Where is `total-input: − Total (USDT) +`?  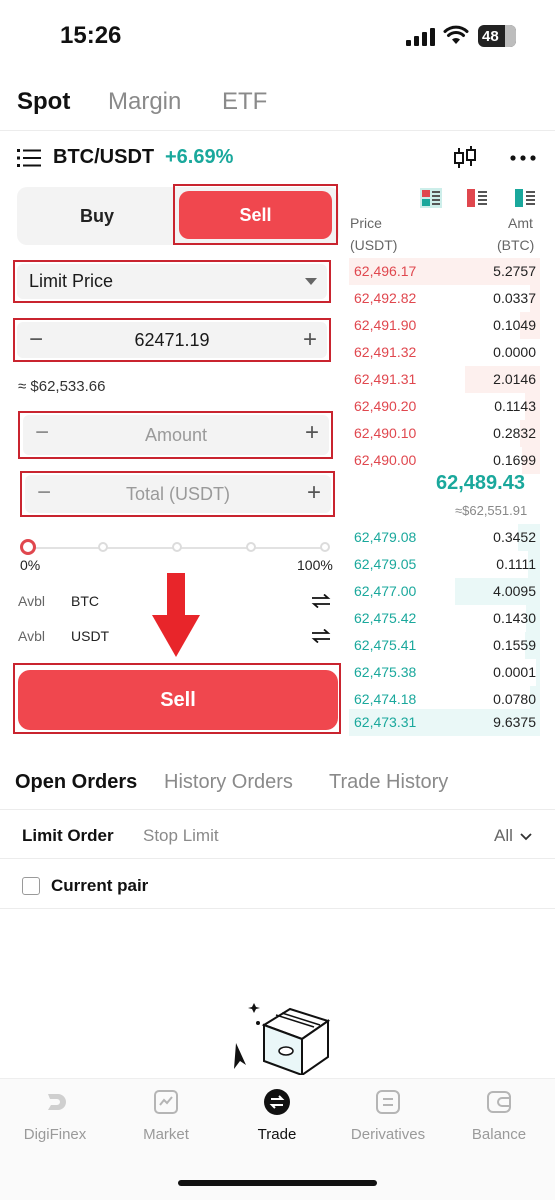 total-input: − Total (USDT) + is located at coordinates (178, 494).